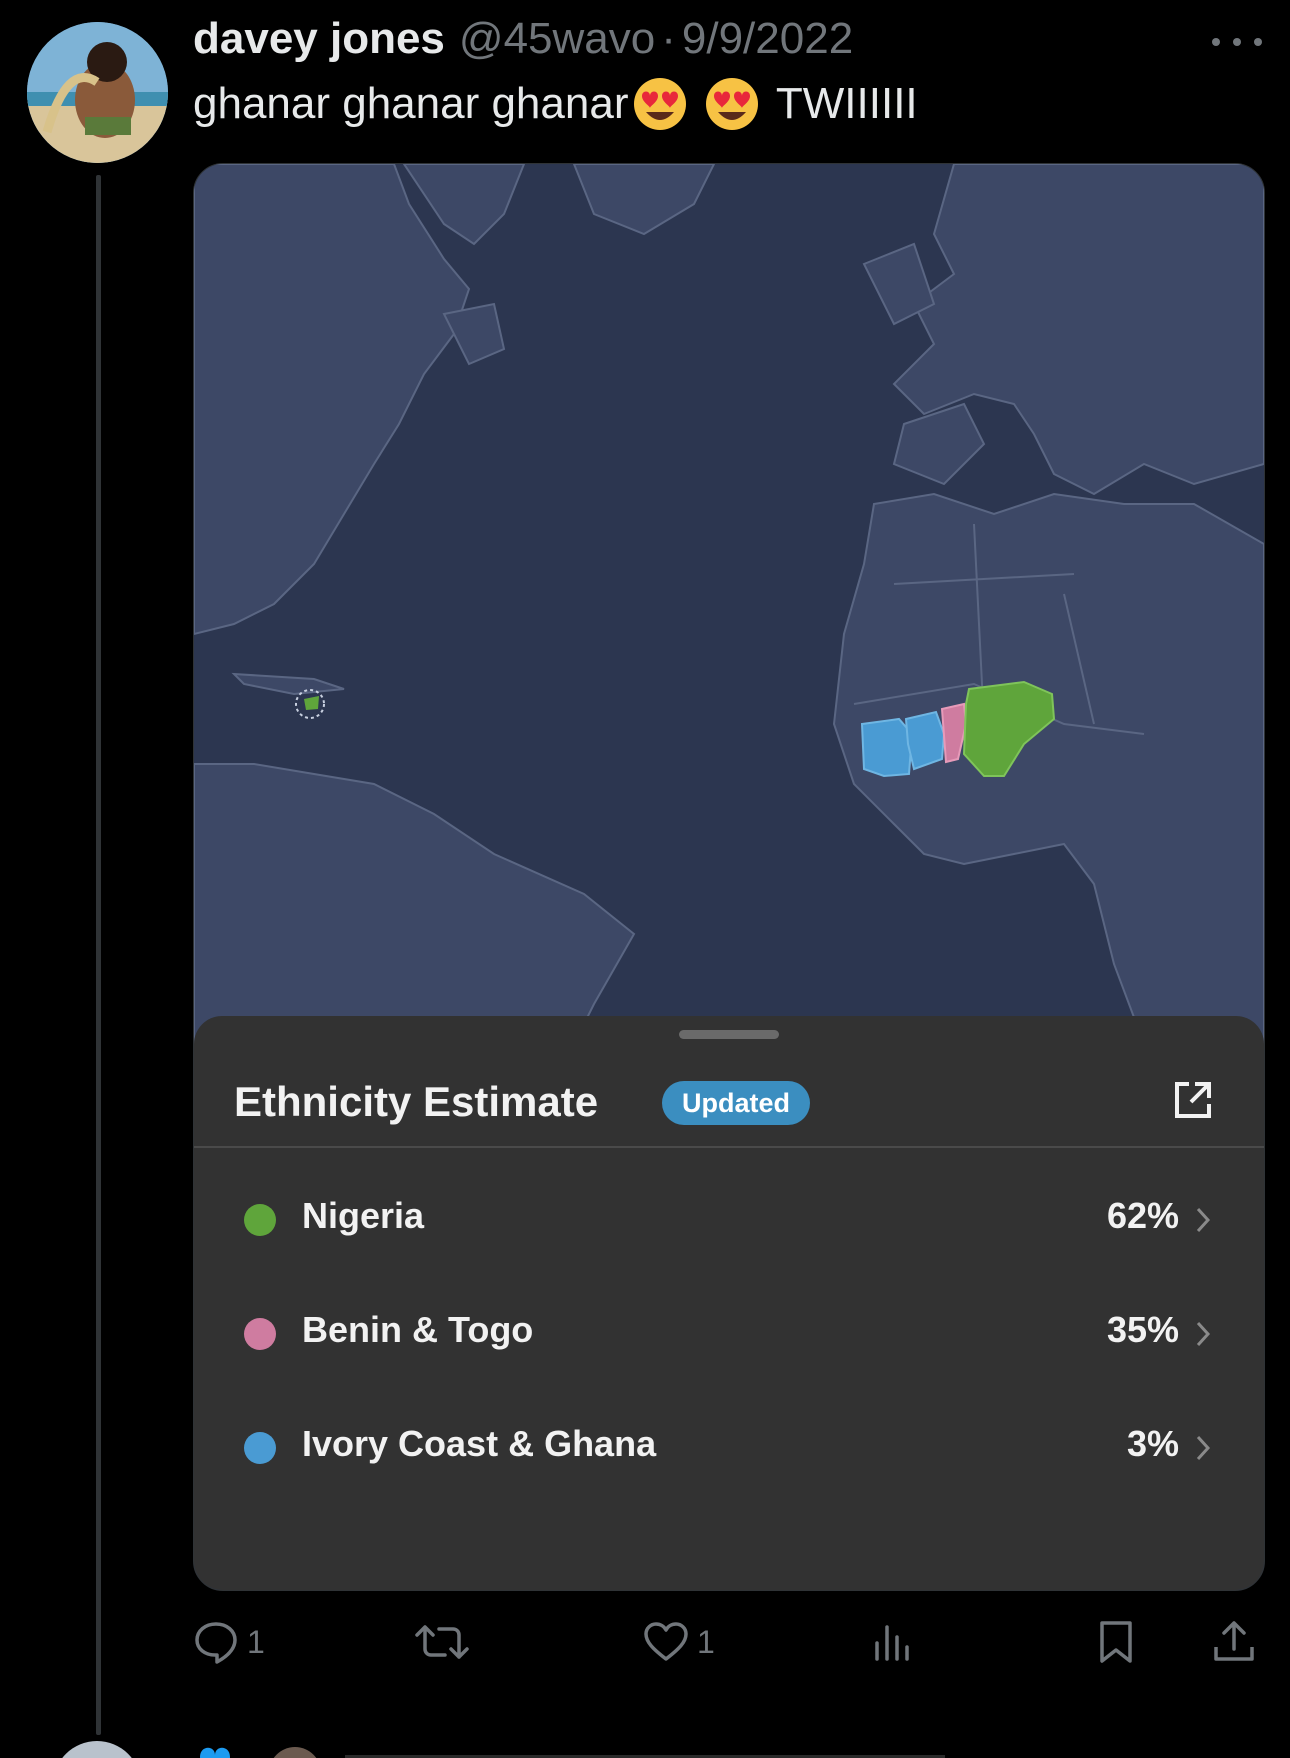  I want to click on ethnicity-row-ivory-coast-ghana: Ivory Coast & Ghana 3%, so click(729, 1449).